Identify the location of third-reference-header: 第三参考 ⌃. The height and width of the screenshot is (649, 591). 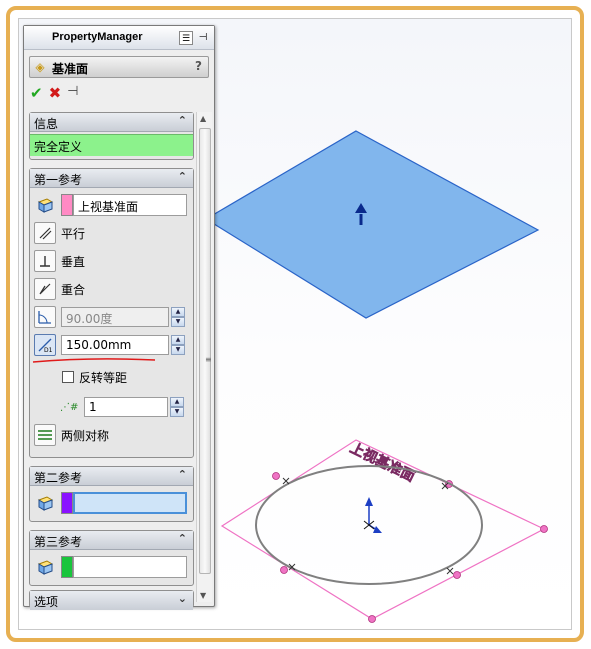
(111, 540).